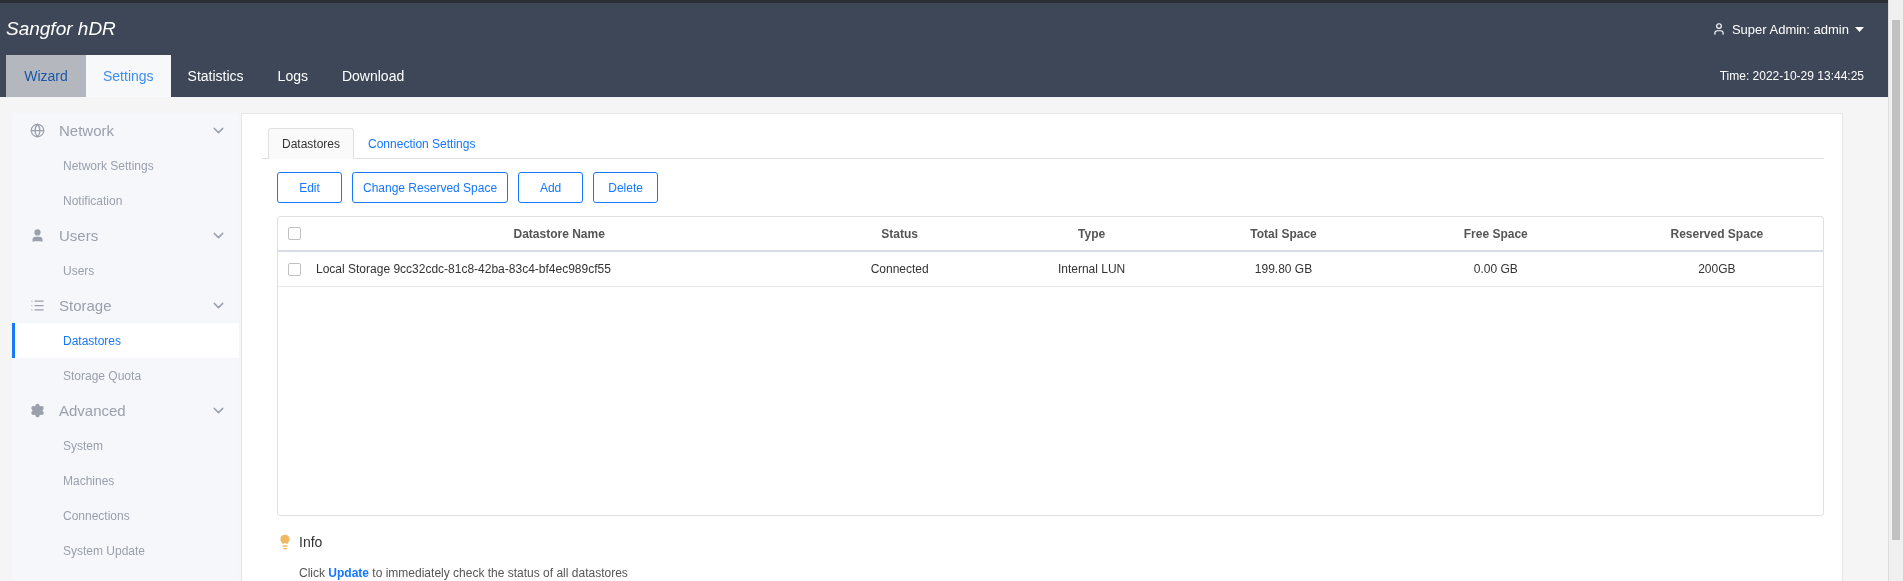  I want to click on table-cell-text: 199.80 GB, so click(1283, 269).